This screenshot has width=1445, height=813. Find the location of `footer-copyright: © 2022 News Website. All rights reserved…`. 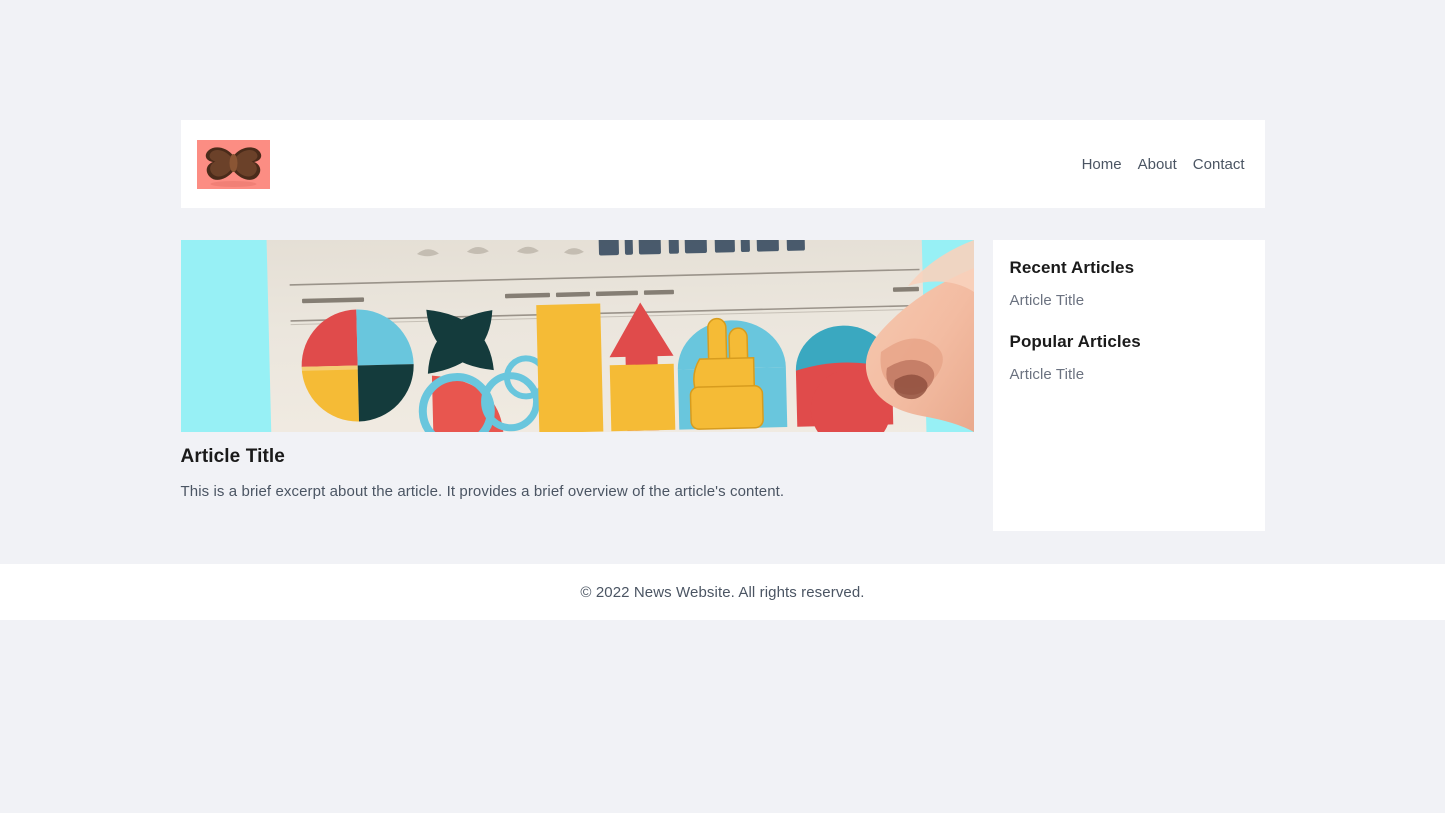

footer-copyright: © 2022 News Website. All rights reserved… is located at coordinates (722, 592).